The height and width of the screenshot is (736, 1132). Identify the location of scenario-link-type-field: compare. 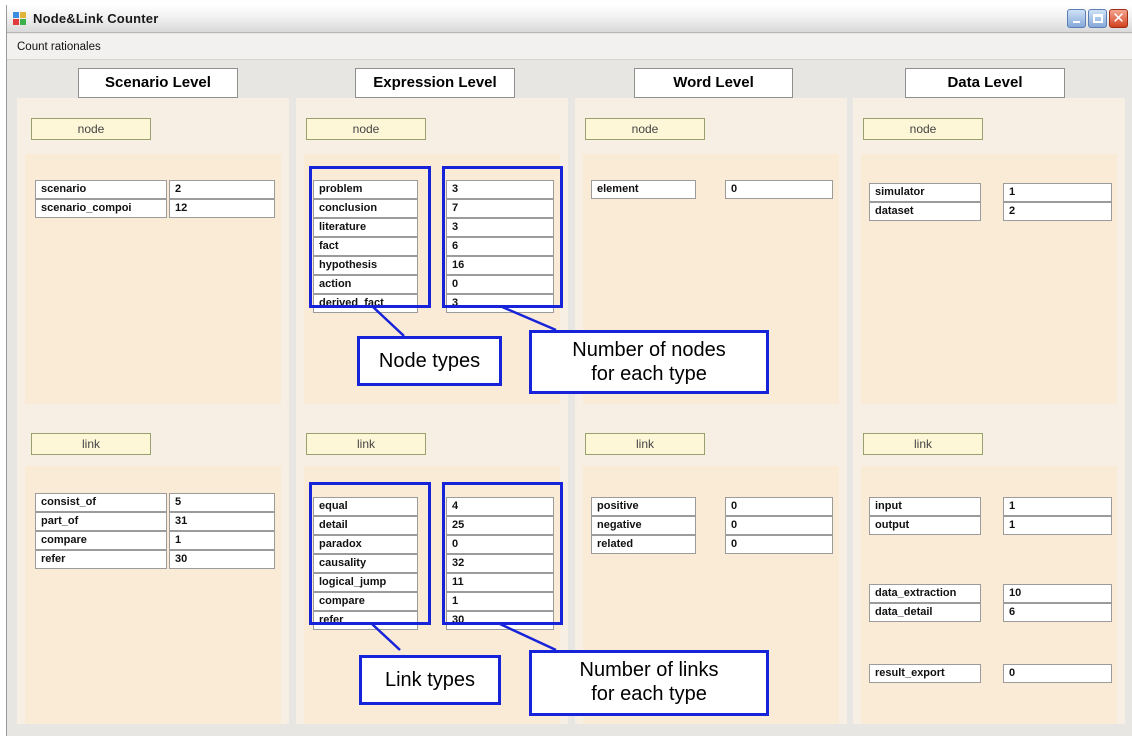
(101, 540).